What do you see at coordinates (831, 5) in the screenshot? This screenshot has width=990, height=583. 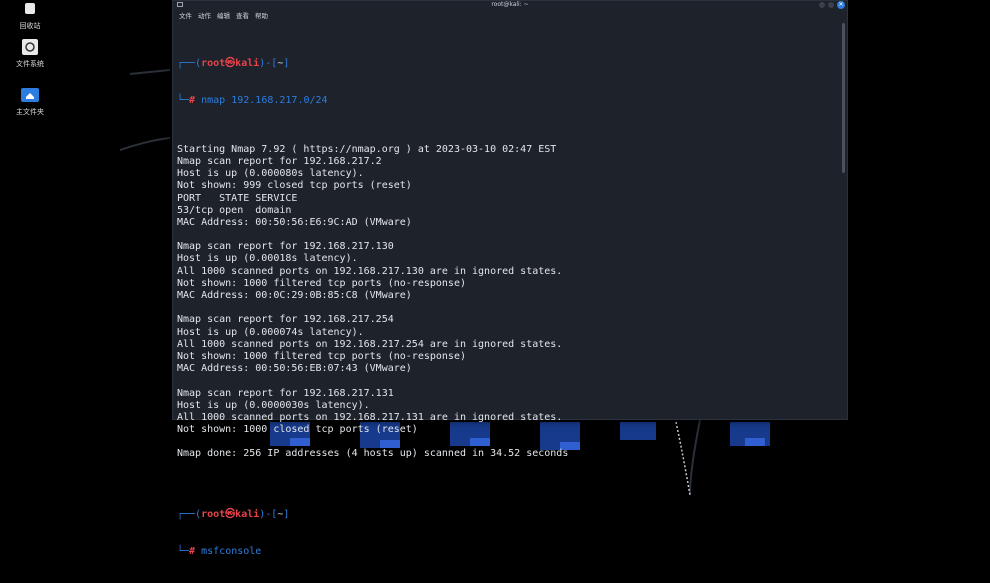 I see `maximize-button` at bounding box center [831, 5].